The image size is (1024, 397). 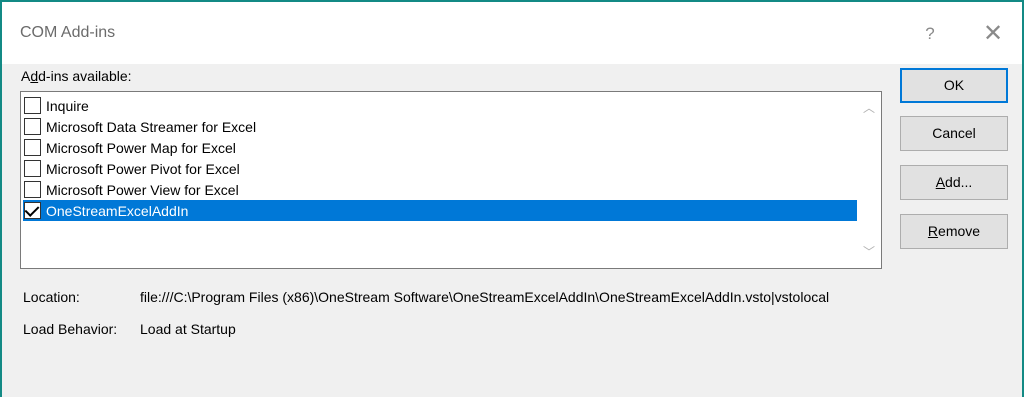 I want to click on cancel-button: Cancel, so click(x=954, y=133).